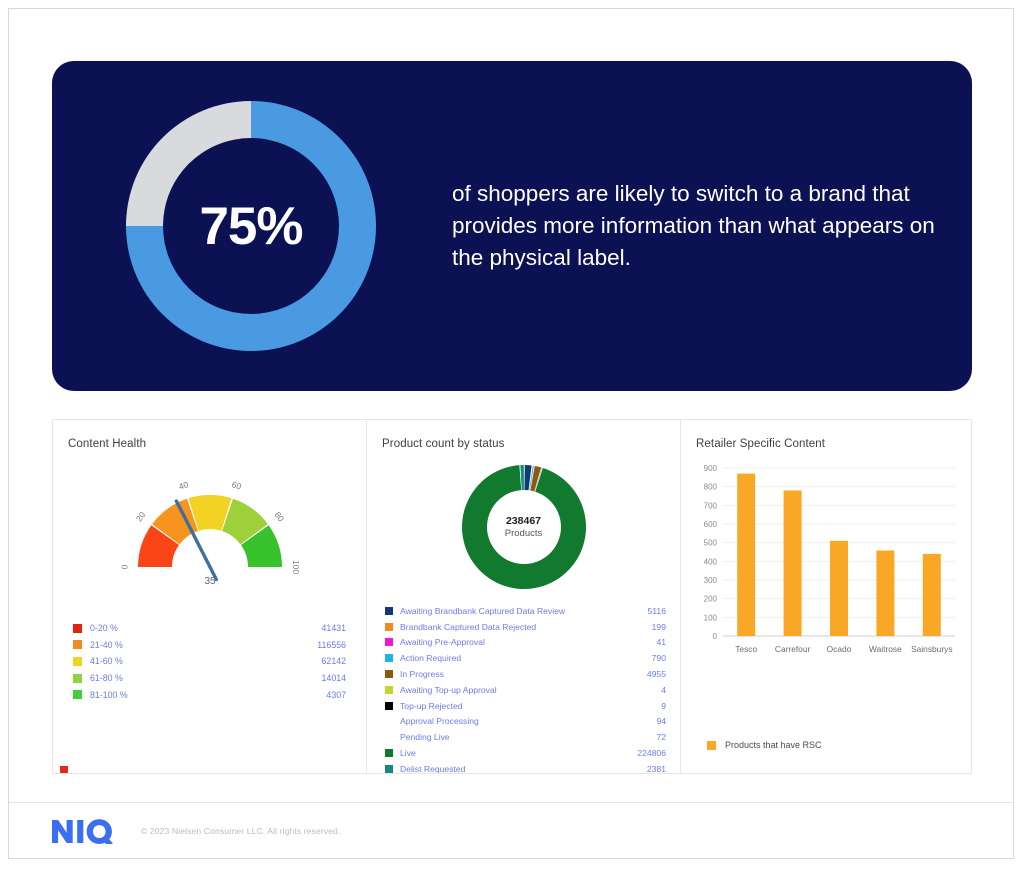 This screenshot has height=869, width=1024. Describe the element at coordinates (711, 599) in the screenshot. I see `bar-y-tick-label: 200` at that location.